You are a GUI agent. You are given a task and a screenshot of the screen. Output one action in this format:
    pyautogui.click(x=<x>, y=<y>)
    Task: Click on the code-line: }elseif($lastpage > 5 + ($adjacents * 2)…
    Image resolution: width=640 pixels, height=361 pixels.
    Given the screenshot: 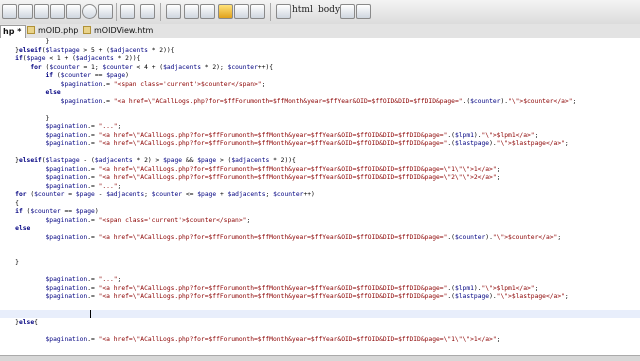 What is the action you would take?
    pyautogui.click(x=87, y=50)
    